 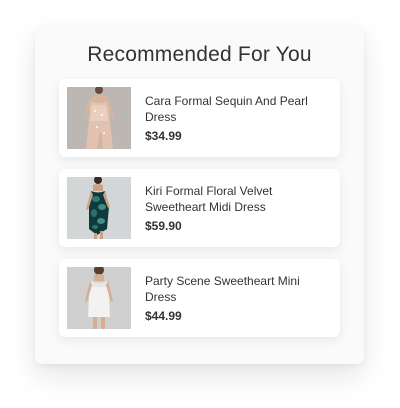 What do you see at coordinates (163, 316) in the screenshot?
I see `product-price: $44.99` at bounding box center [163, 316].